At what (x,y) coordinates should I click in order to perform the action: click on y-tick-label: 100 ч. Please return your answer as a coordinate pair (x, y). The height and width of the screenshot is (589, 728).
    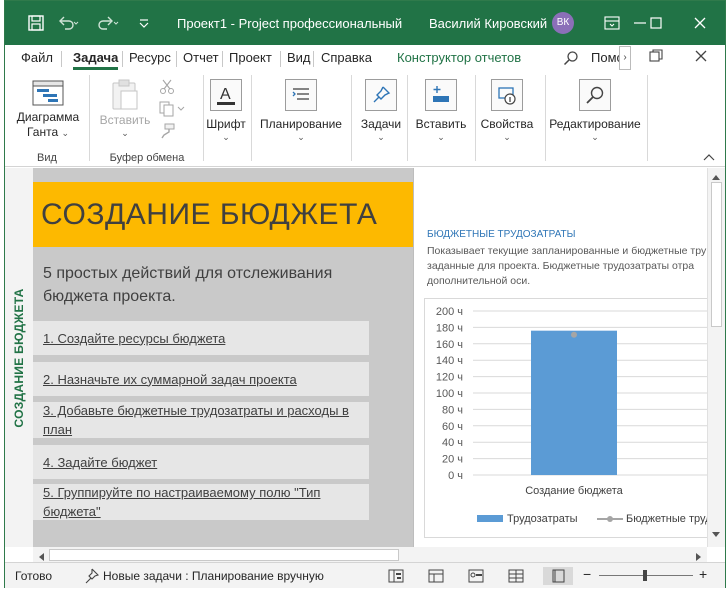
    Looking at the image, I should click on (449, 394).